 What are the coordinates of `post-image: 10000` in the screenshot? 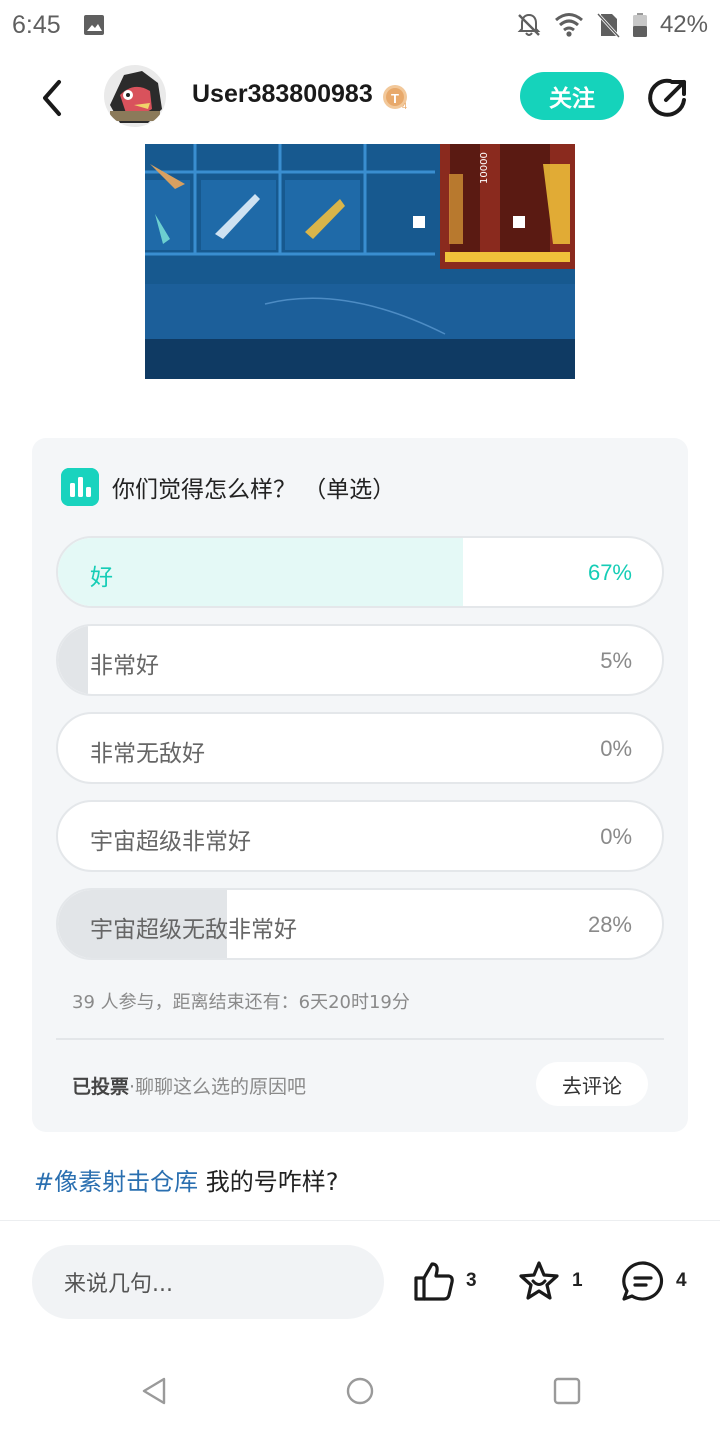 It's located at (360, 261).